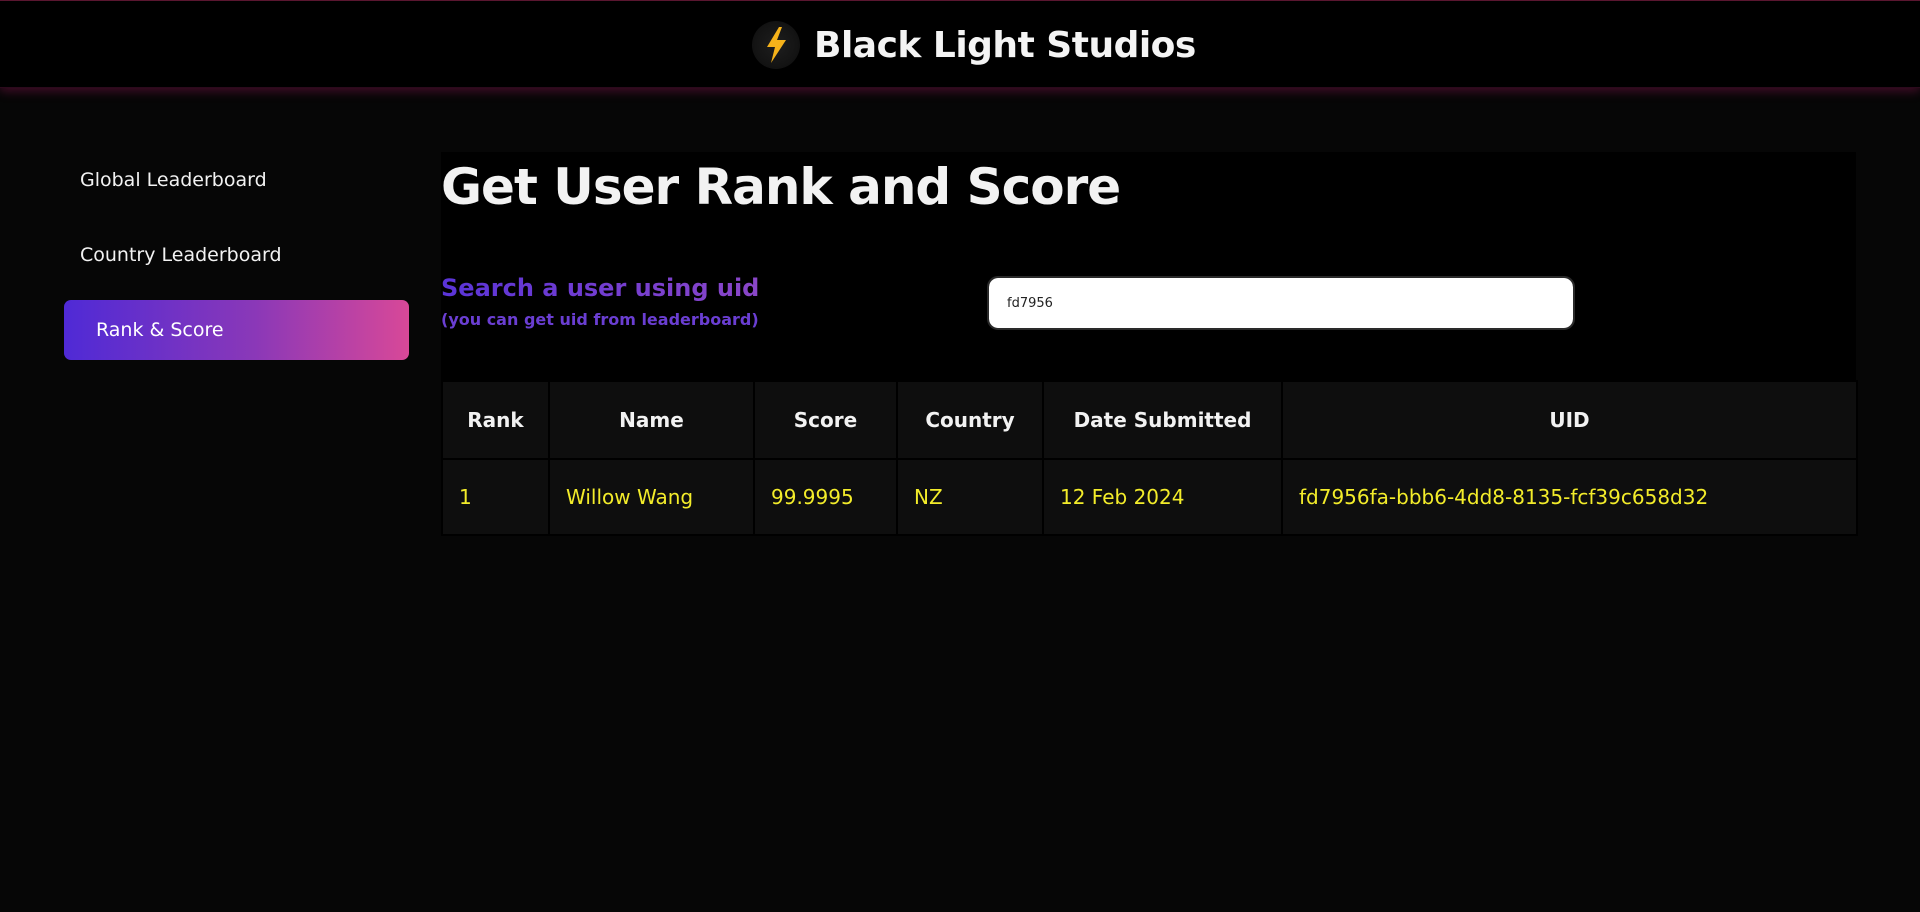 The image size is (1920, 912). Describe the element at coordinates (1569, 420) in the screenshot. I see `column-header-uid: UID` at that location.